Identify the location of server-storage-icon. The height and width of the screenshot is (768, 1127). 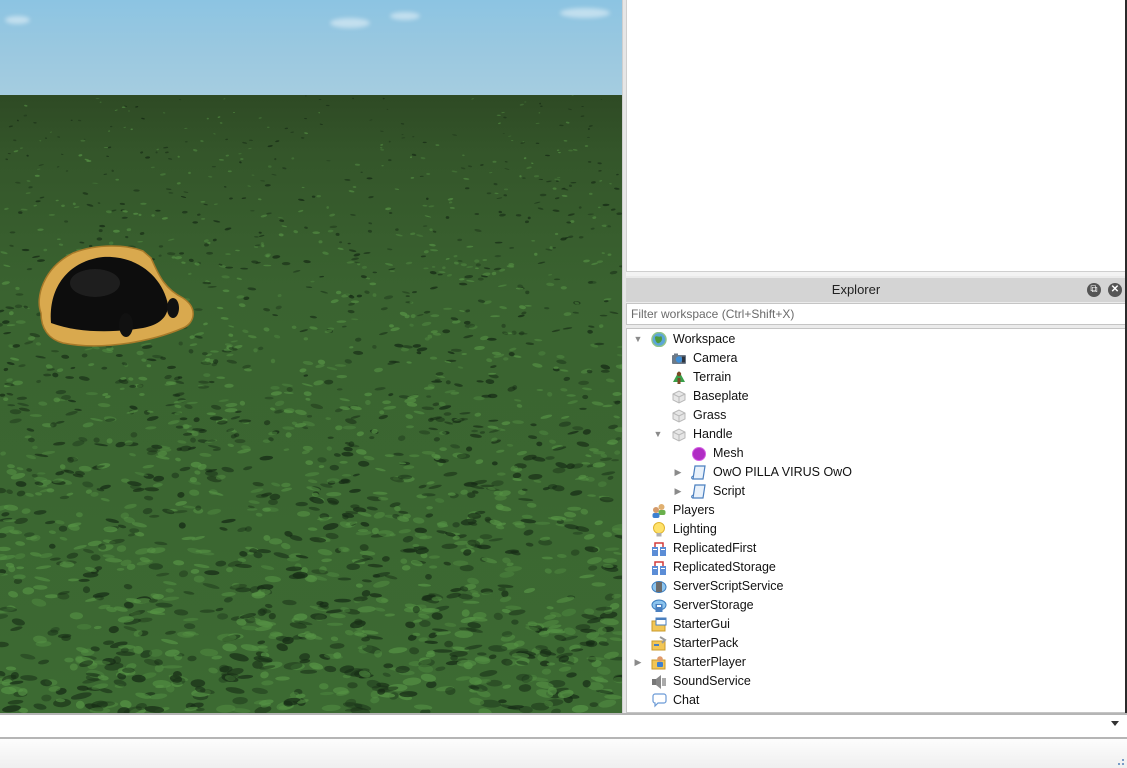
(659, 605).